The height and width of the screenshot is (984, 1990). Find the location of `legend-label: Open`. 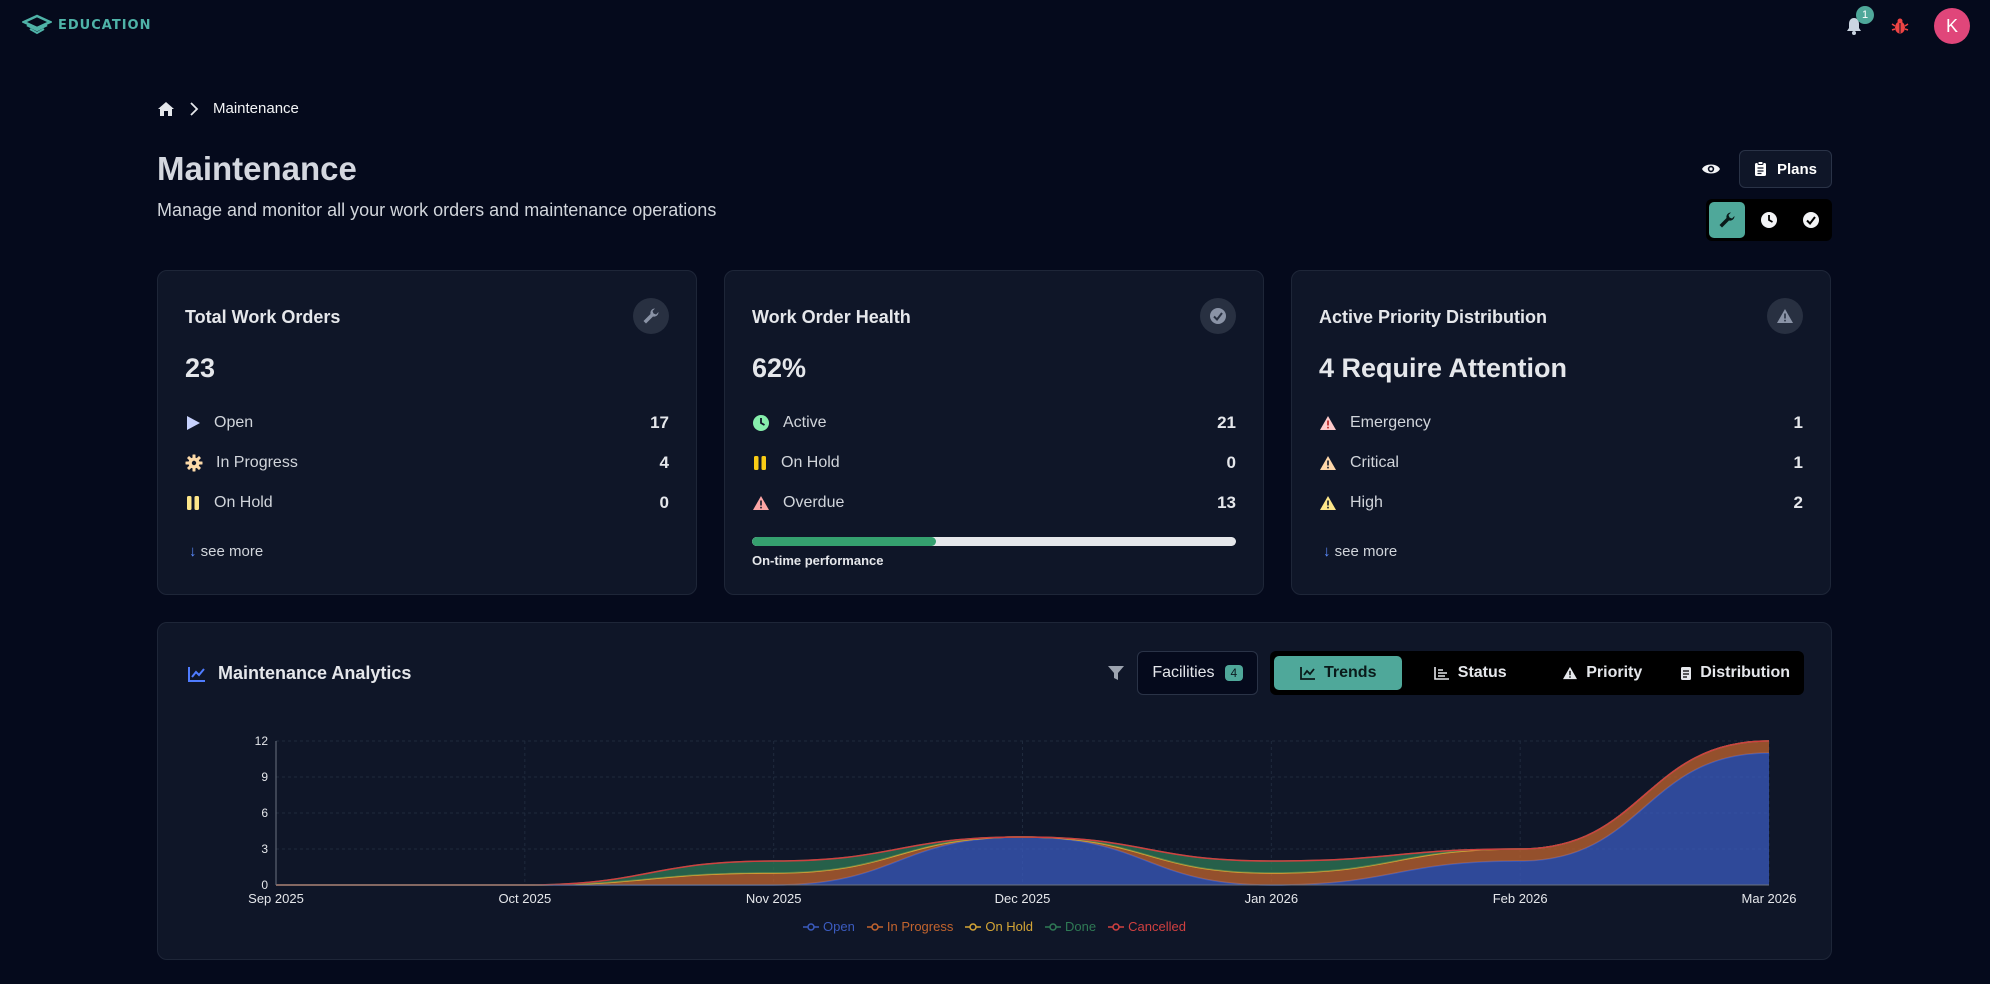

legend-label: Open is located at coordinates (839, 926).